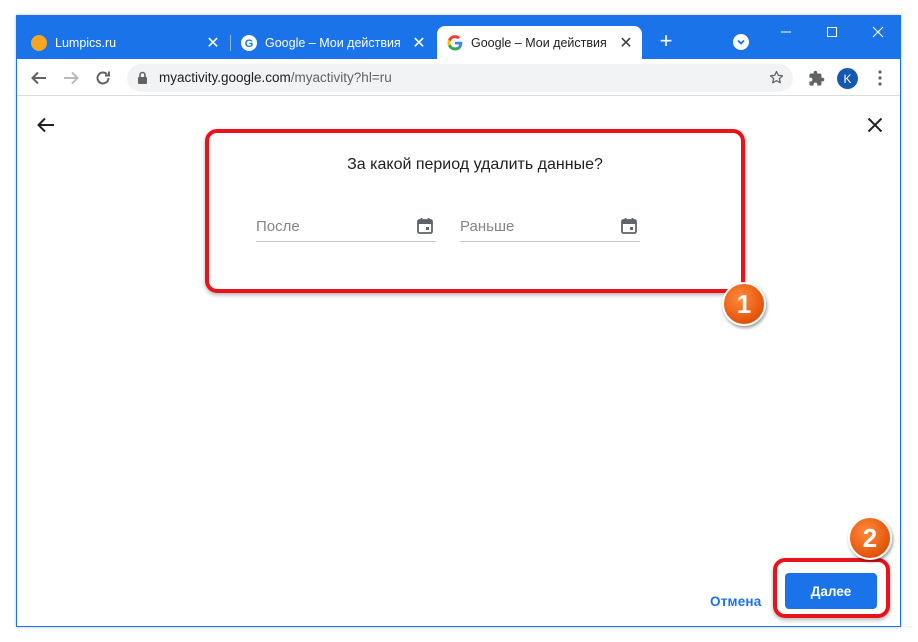 The height and width of the screenshot is (642, 918). What do you see at coordinates (816, 78) in the screenshot?
I see `extensions-icon` at bounding box center [816, 78].